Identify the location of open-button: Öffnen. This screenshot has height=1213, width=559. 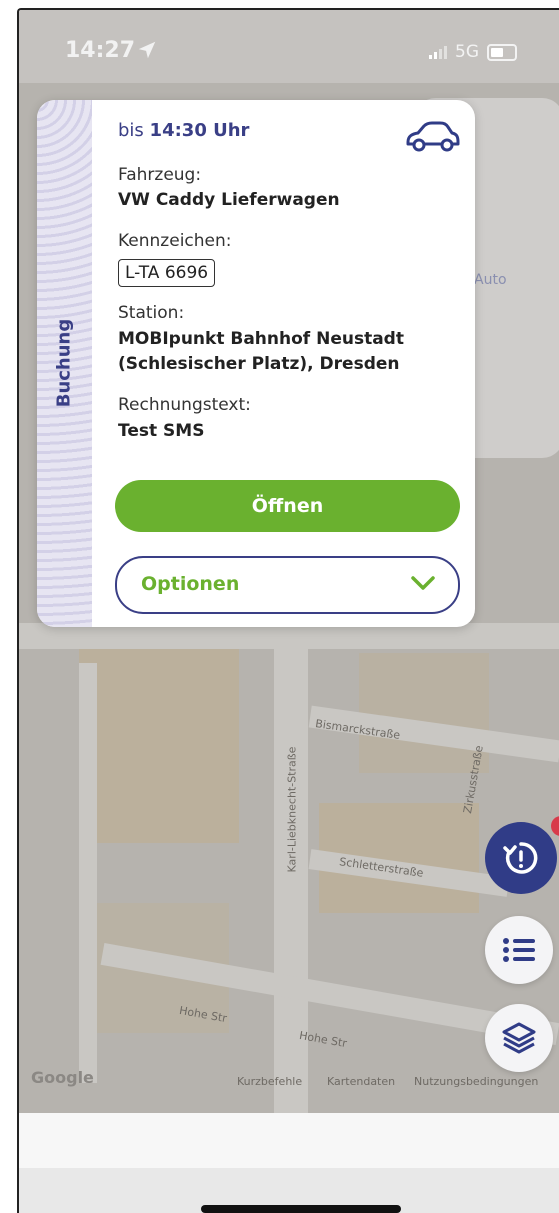
(287, 506).